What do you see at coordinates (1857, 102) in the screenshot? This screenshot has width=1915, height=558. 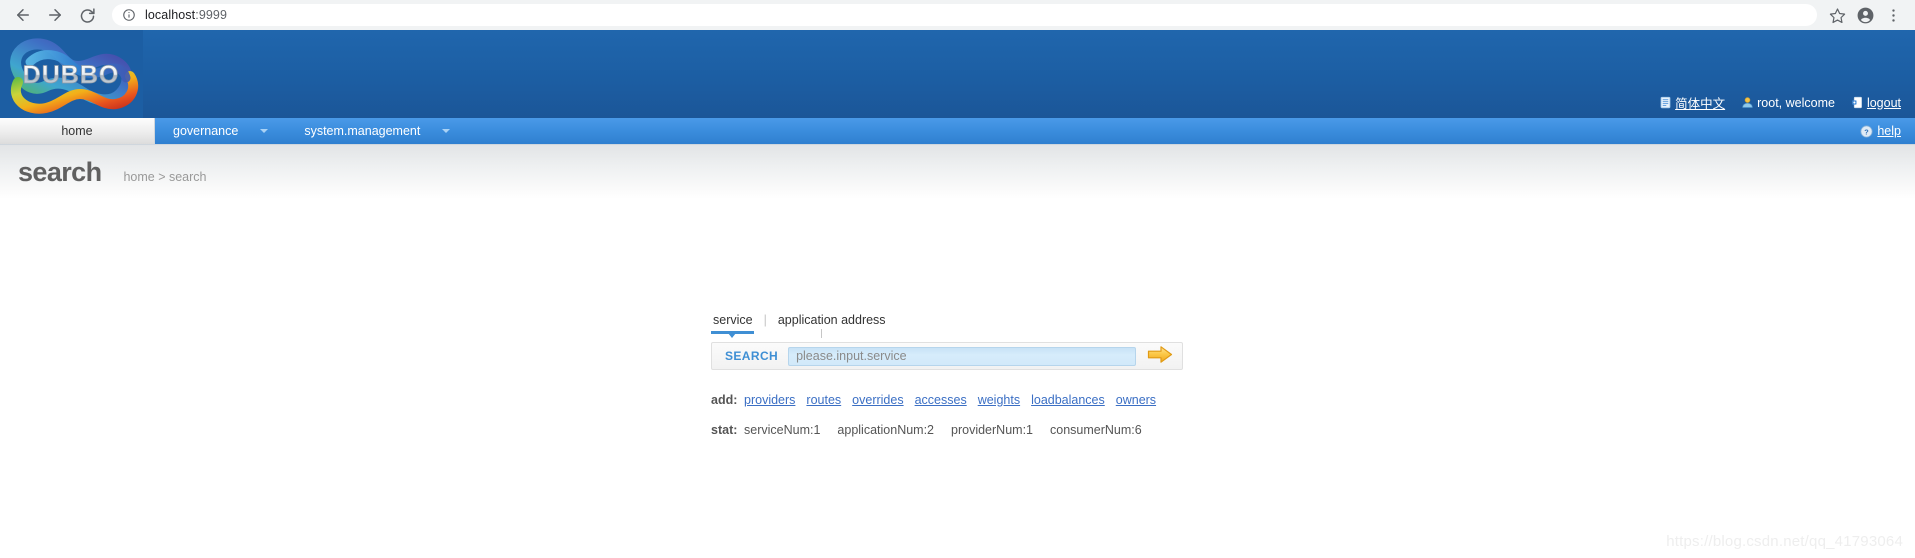 I see `logout-door-icon` at bounding box center [1857, 102].